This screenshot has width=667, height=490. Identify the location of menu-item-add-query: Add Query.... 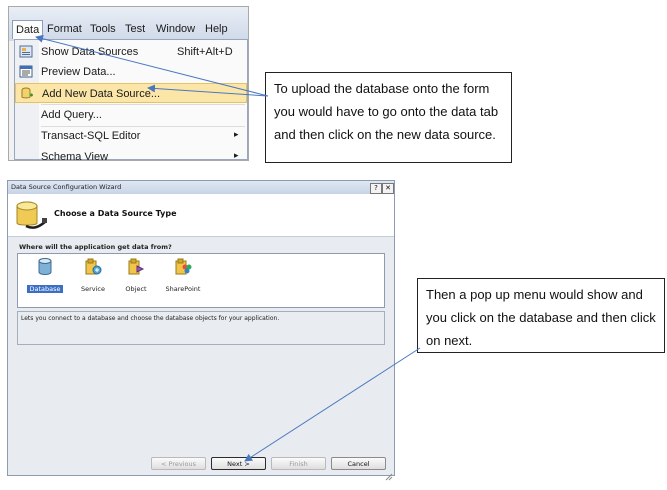
(131, 115).